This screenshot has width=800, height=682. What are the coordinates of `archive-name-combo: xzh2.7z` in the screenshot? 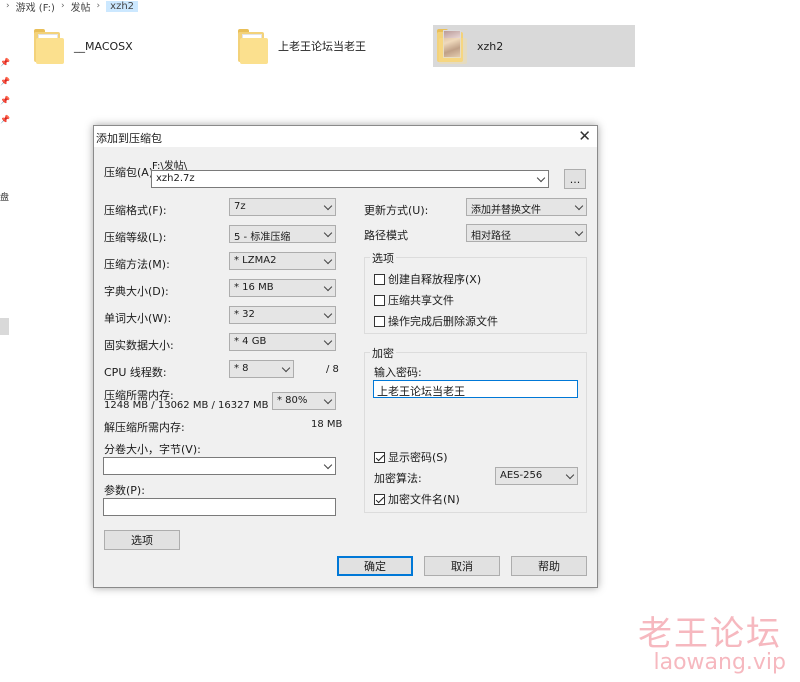 It's located at (350, 179).